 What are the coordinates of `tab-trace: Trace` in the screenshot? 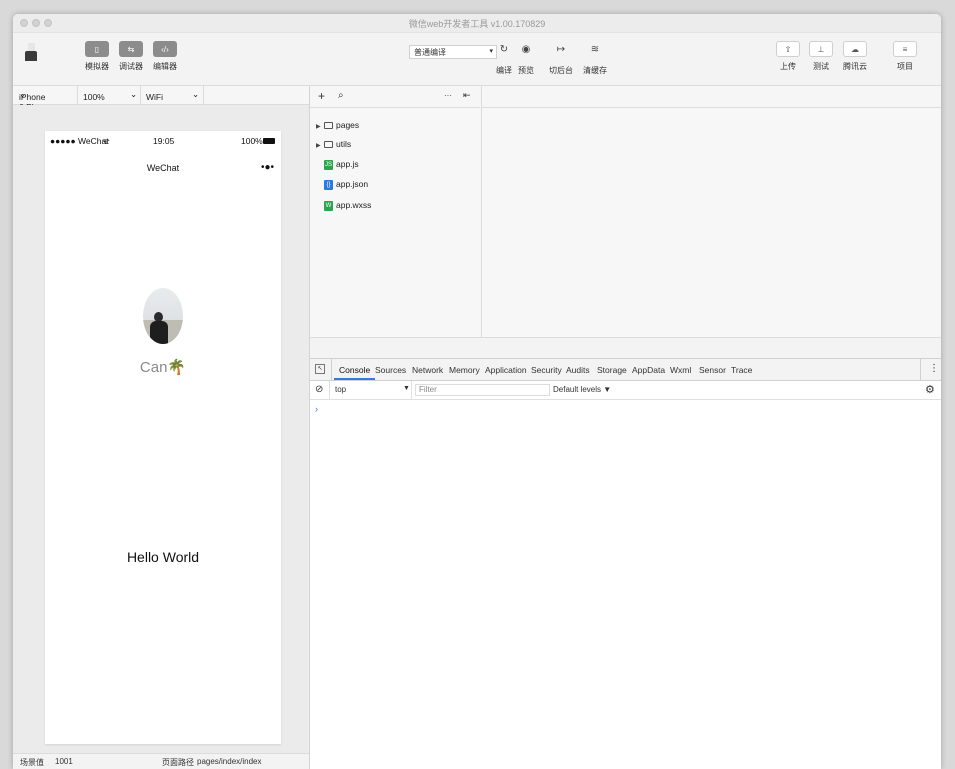 It's located at (741, 370).